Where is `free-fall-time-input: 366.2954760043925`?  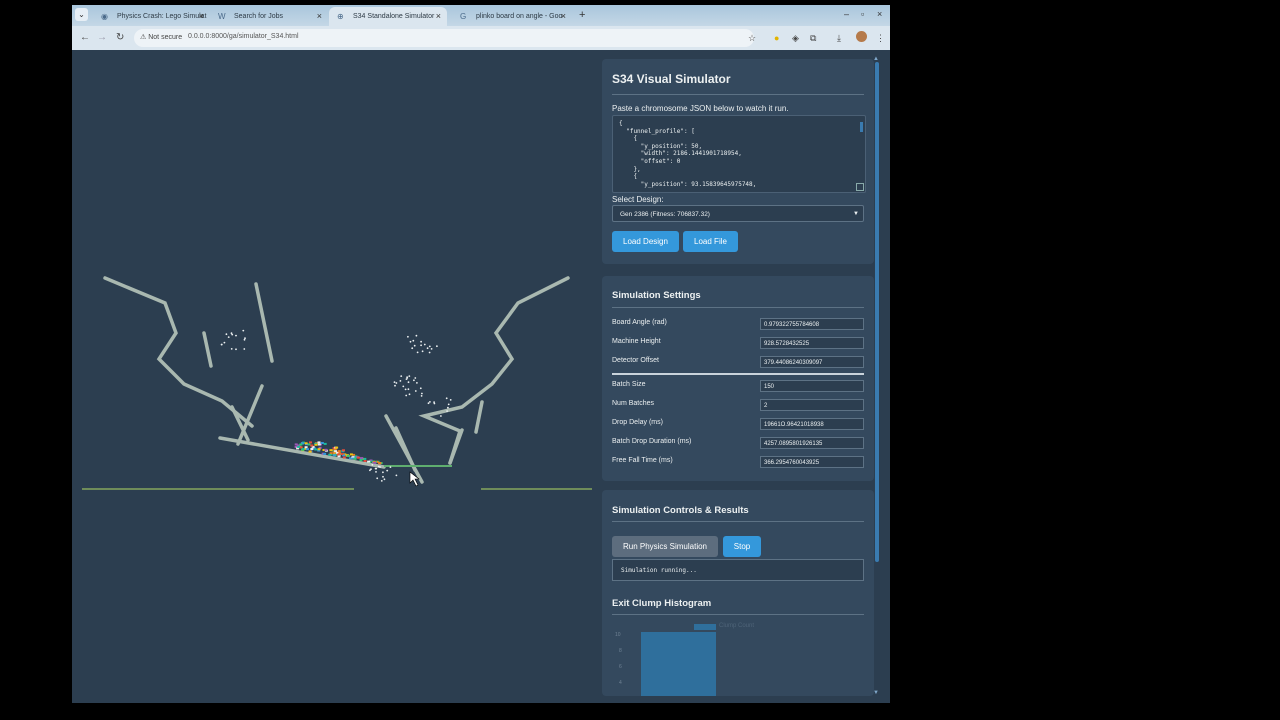 free-fall-time-input: 366.2954760043925 is located at coordinates (812, 462).